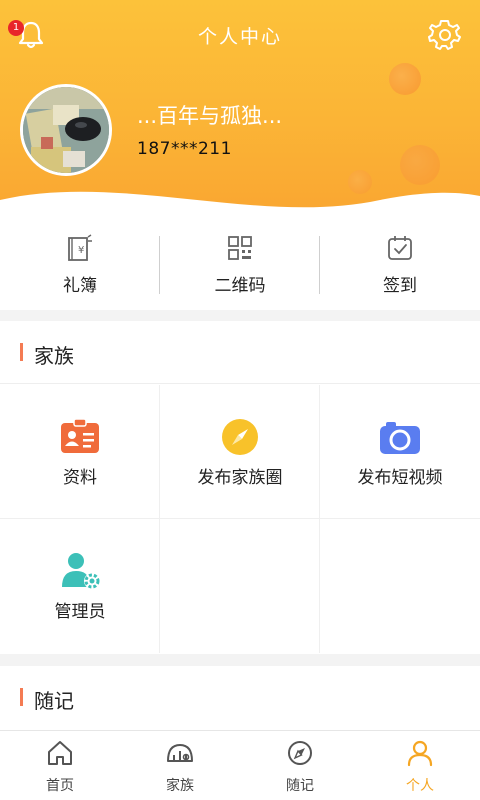 This screenshot has height=800, width=480. I want to click on tab-personal: 个人, so click(420, 765).